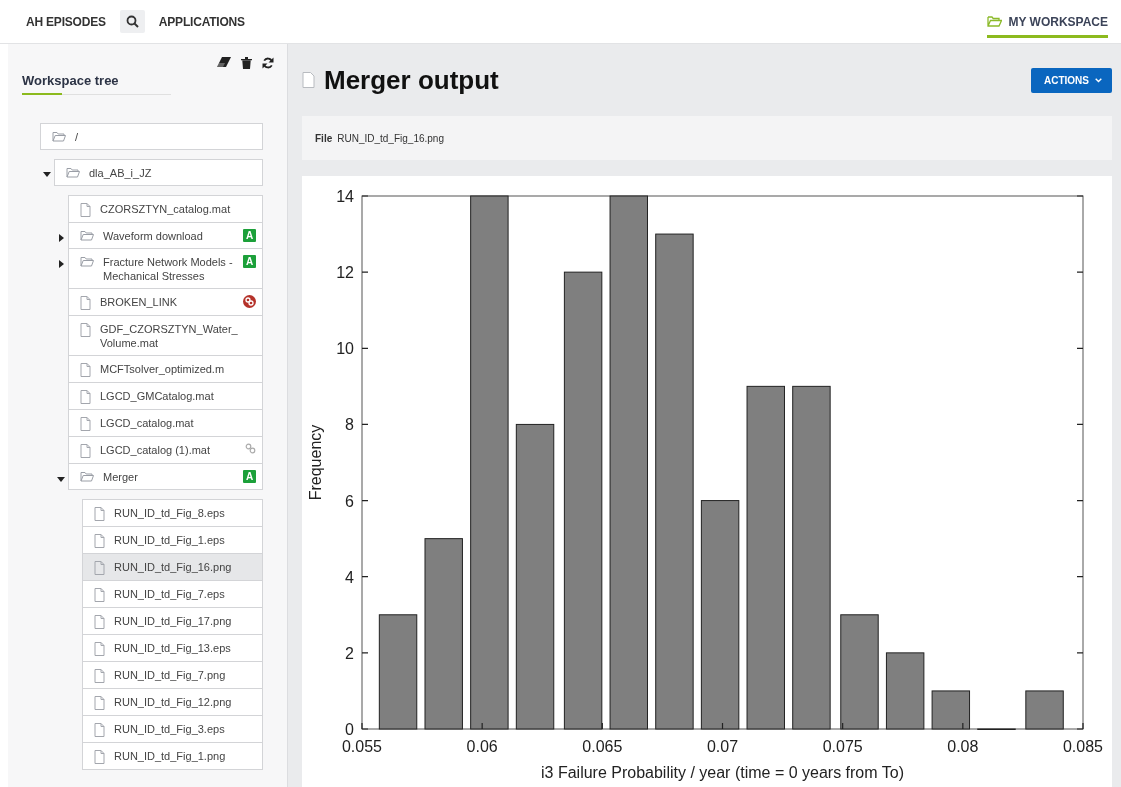  What do you see at coordinates (246, 63) in the screenshot?
I see `trash-icon` at bounding box center [246, 63].